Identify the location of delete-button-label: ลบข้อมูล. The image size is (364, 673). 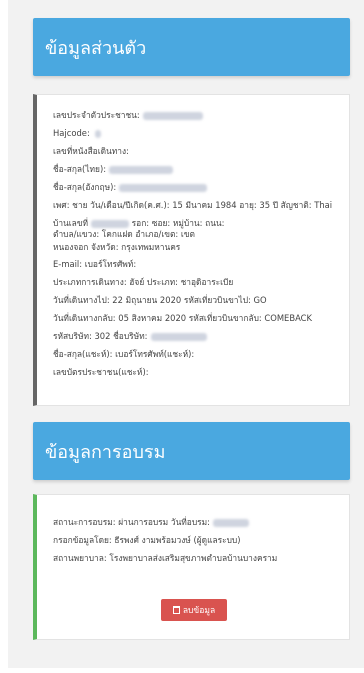
(199, 611).